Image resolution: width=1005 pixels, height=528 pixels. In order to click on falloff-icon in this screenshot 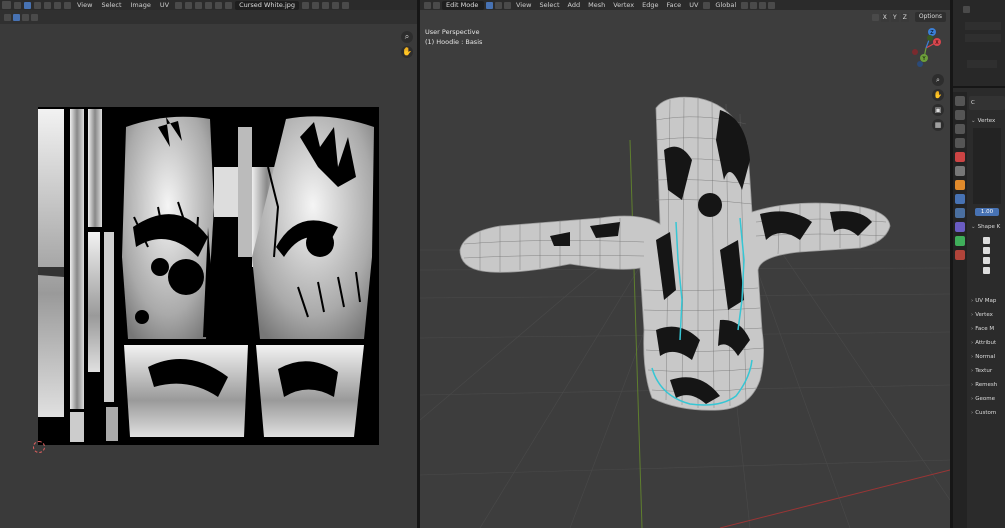, I will do `click(219, 5)`.